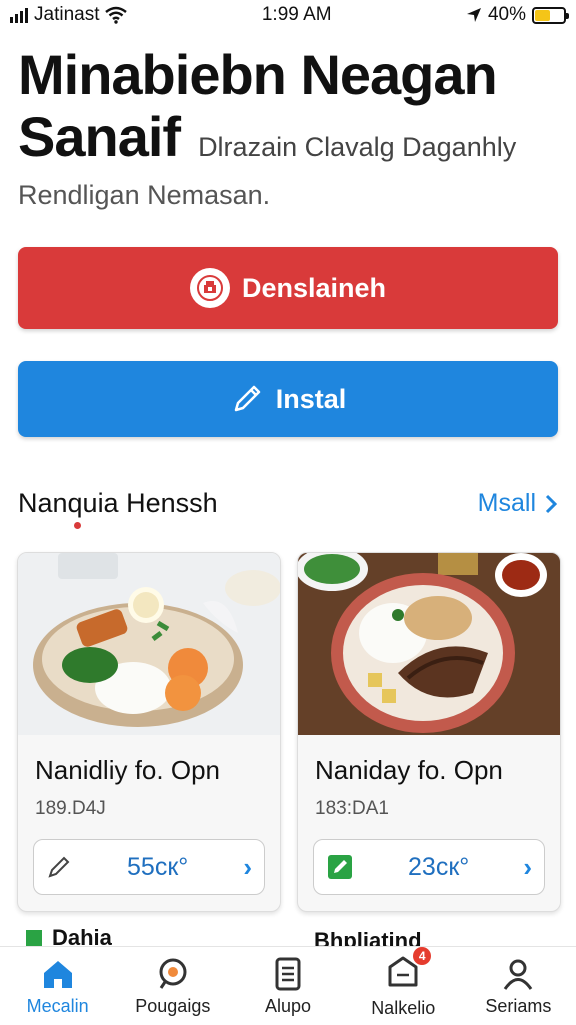 The height and width of the screenshot is (1025, 576). What do you see at coordinates (352, 808) in the screenshot?
I see `card-meta: 183:DA1` at bounding box center [352, 808].